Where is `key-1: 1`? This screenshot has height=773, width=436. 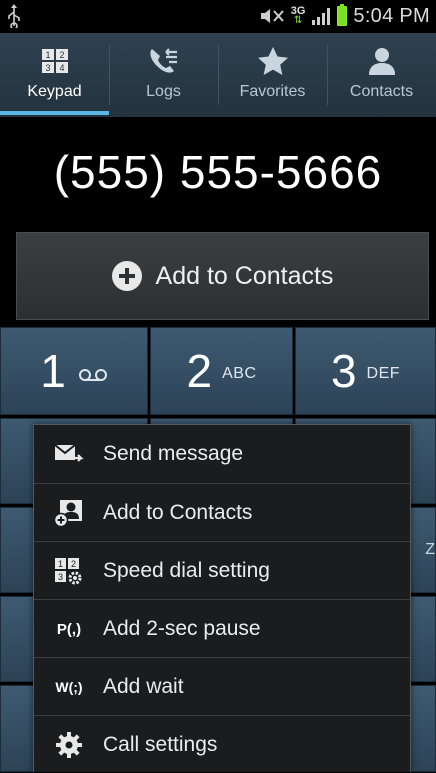
key-1: 1 is located at coordinates (74, 371).